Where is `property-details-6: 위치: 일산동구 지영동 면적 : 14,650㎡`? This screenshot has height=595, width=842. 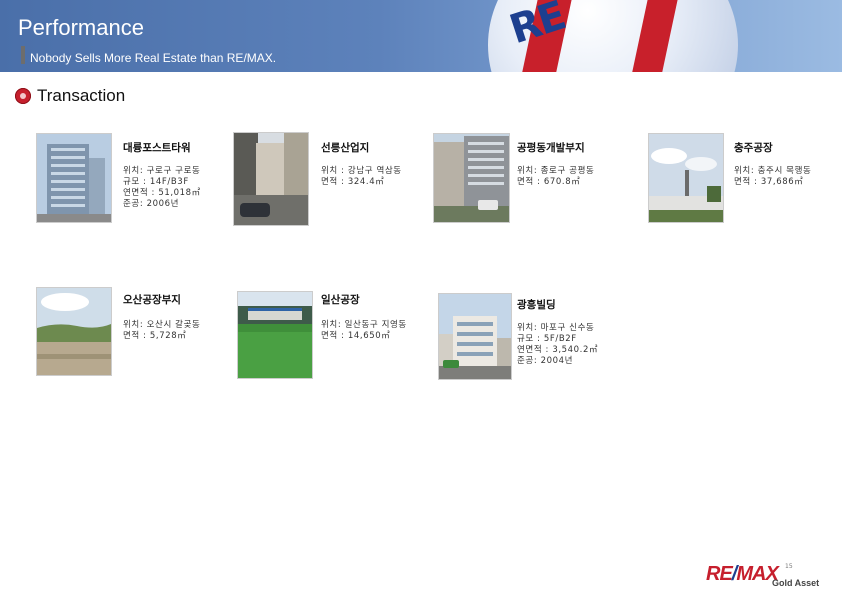
property-details-6: 위치: 일산동구 지영동 면적 : 14,650㎡ is located at coordinates (364, 331).